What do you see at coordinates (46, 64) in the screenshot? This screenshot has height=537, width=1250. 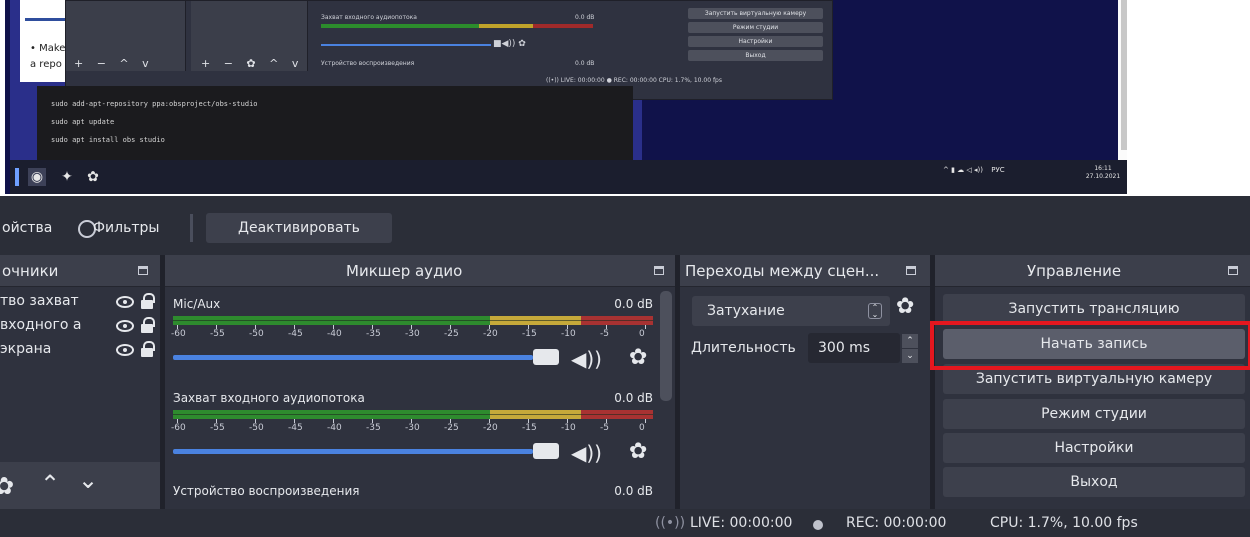 I see `doc-text-line: a repo` at bounding box center [46, 64].